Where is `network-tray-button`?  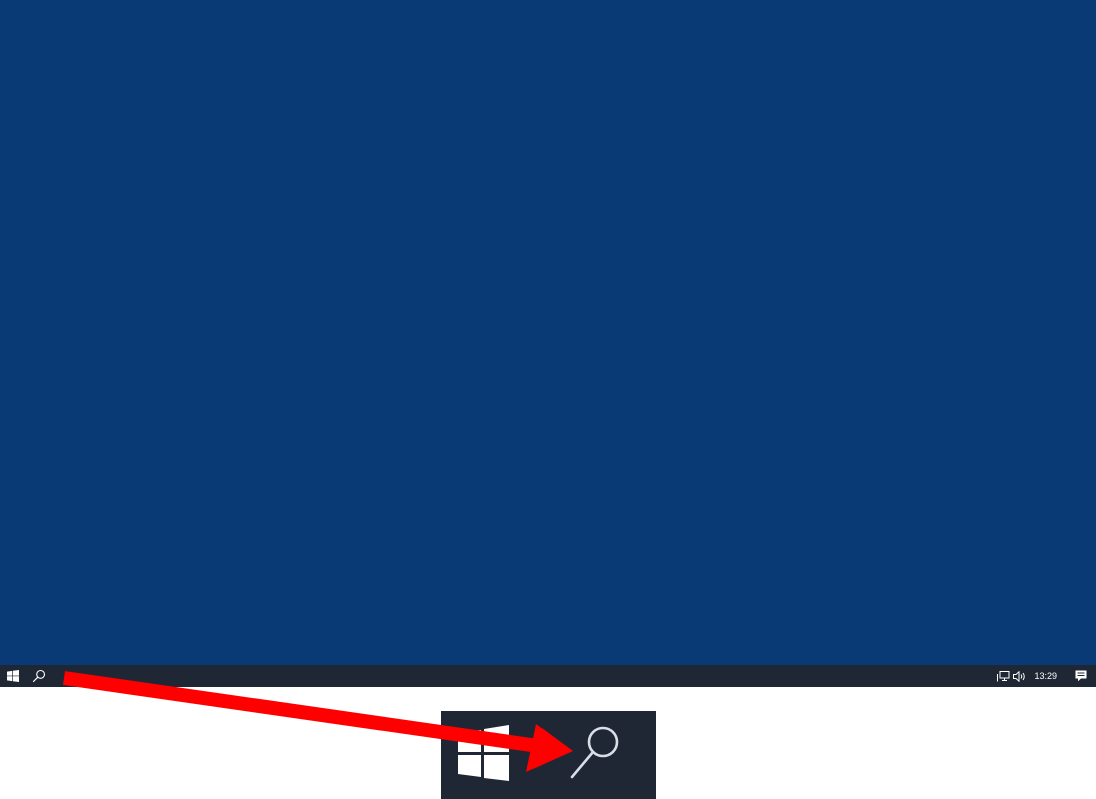
network-tray-button is located at coordinates (1003, 676).